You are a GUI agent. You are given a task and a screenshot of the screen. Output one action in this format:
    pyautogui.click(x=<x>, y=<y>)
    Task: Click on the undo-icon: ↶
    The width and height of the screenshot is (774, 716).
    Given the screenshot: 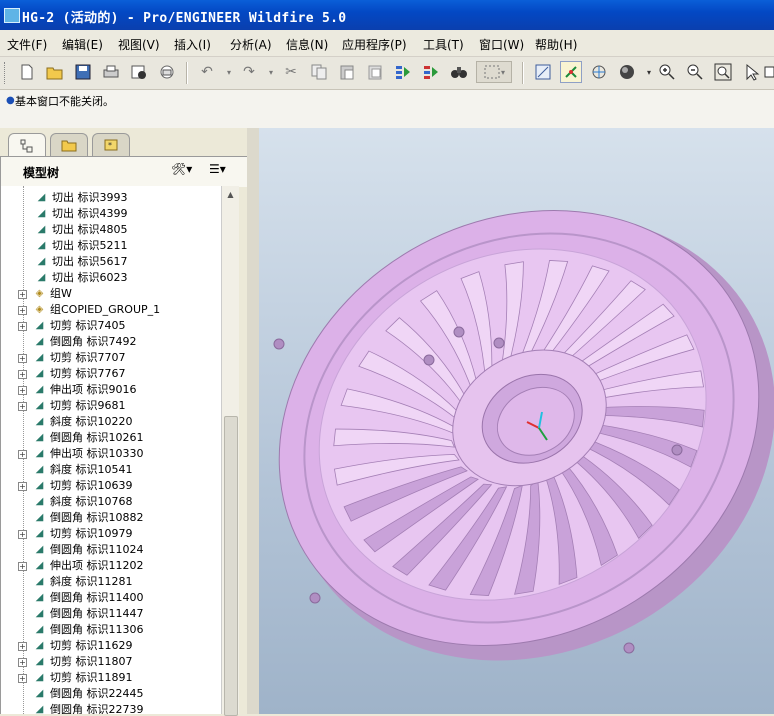 What is the action you would take?
    pyautogui.click(x=207, y=72)
    